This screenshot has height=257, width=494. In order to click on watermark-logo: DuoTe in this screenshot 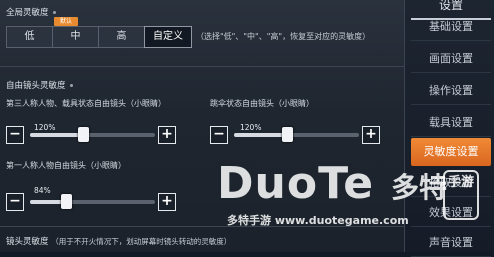, I will do `click(296, 183)`.